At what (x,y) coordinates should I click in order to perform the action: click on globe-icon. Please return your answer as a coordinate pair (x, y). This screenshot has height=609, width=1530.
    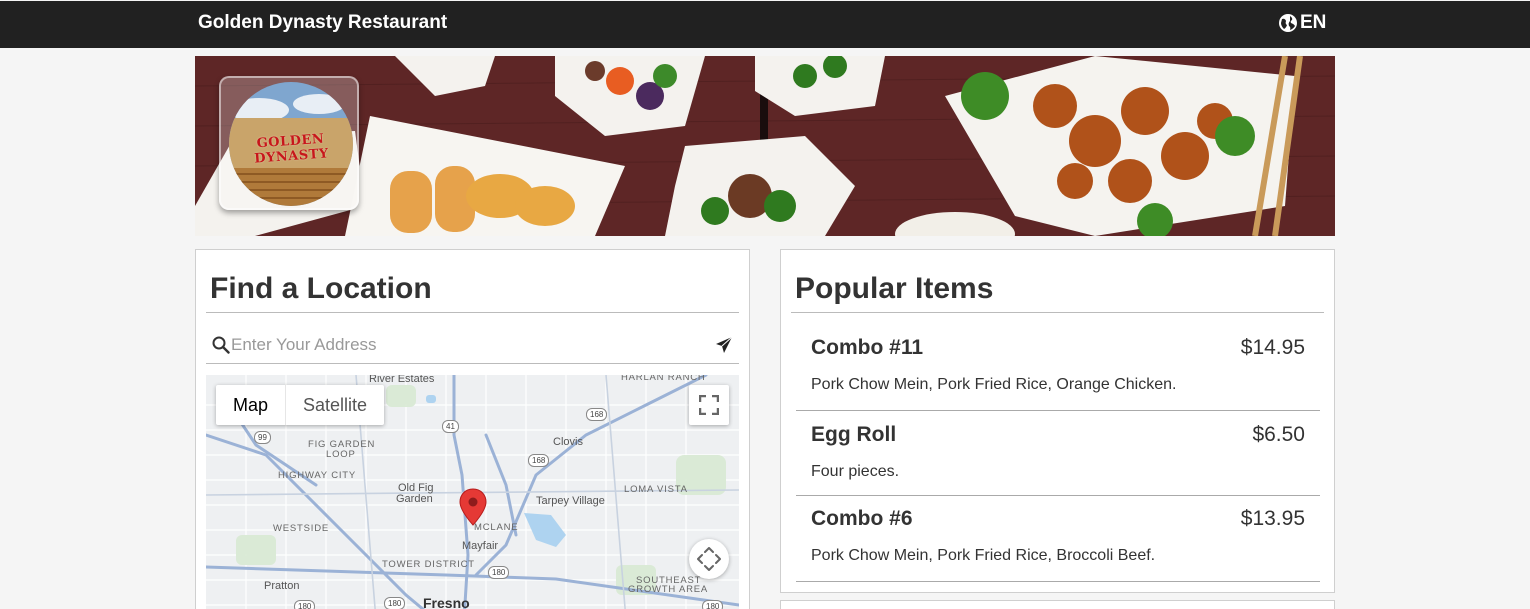
    Looking at the image, I should click on (1288, 23).